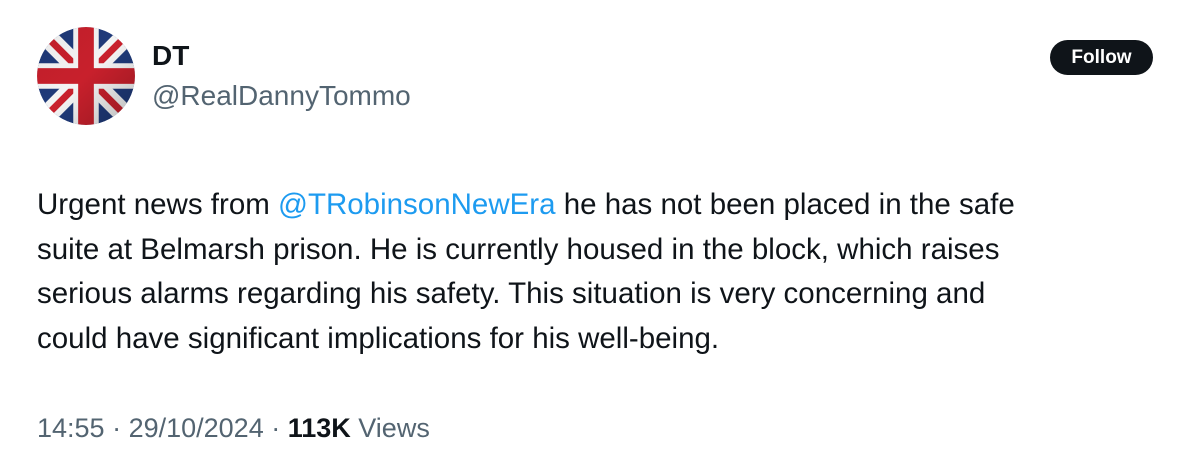 This screenshot has height=476, width=1200. Describe the element at coordinates (170, 56) in the screenshot. I see `display-name: DT` at that location.